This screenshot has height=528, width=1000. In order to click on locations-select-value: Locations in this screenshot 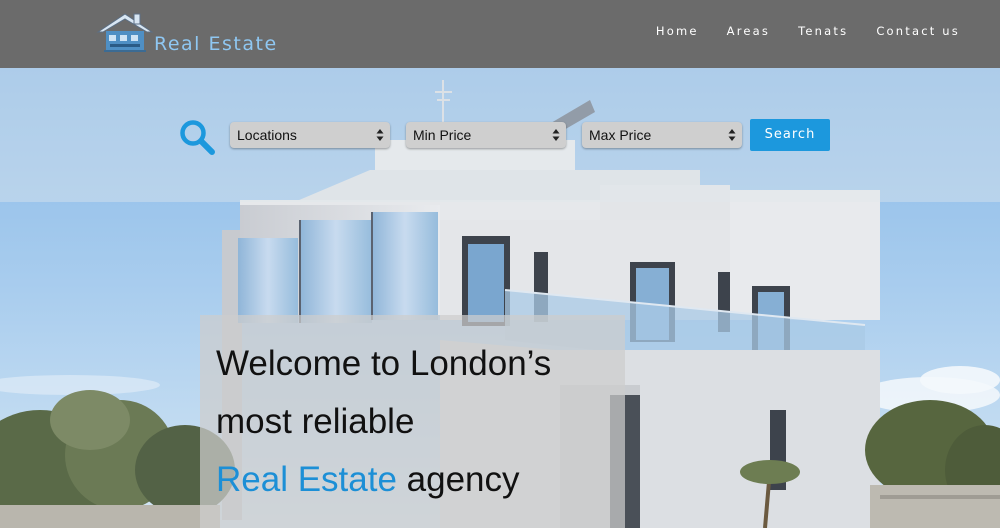, I will do `click(267, 135)`.